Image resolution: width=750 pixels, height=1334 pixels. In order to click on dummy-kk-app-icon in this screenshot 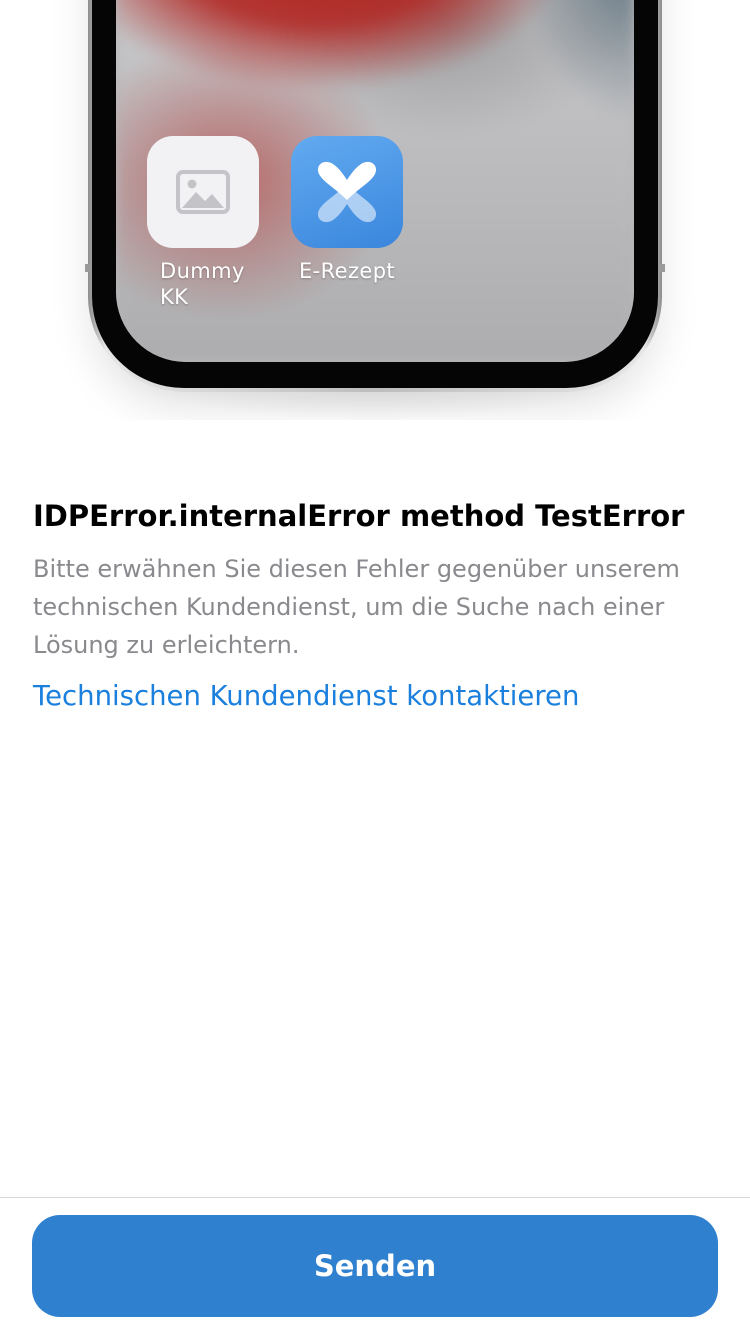, I will do `click(203, 192)`.